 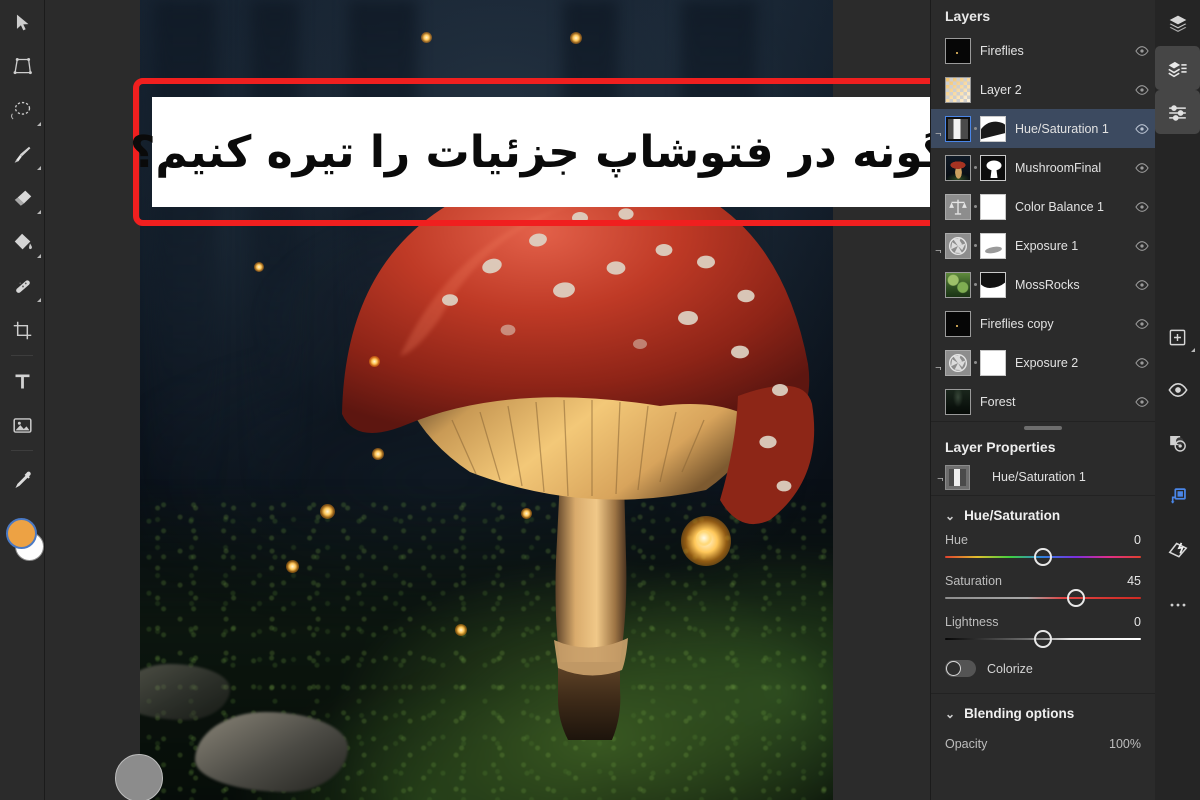 What do you see at coordinates (1043, 477) in the screenshot?
I see `layer-properties-target-row: ⌐ Hue/Saturation 1` at bounding box center [1043, 477].